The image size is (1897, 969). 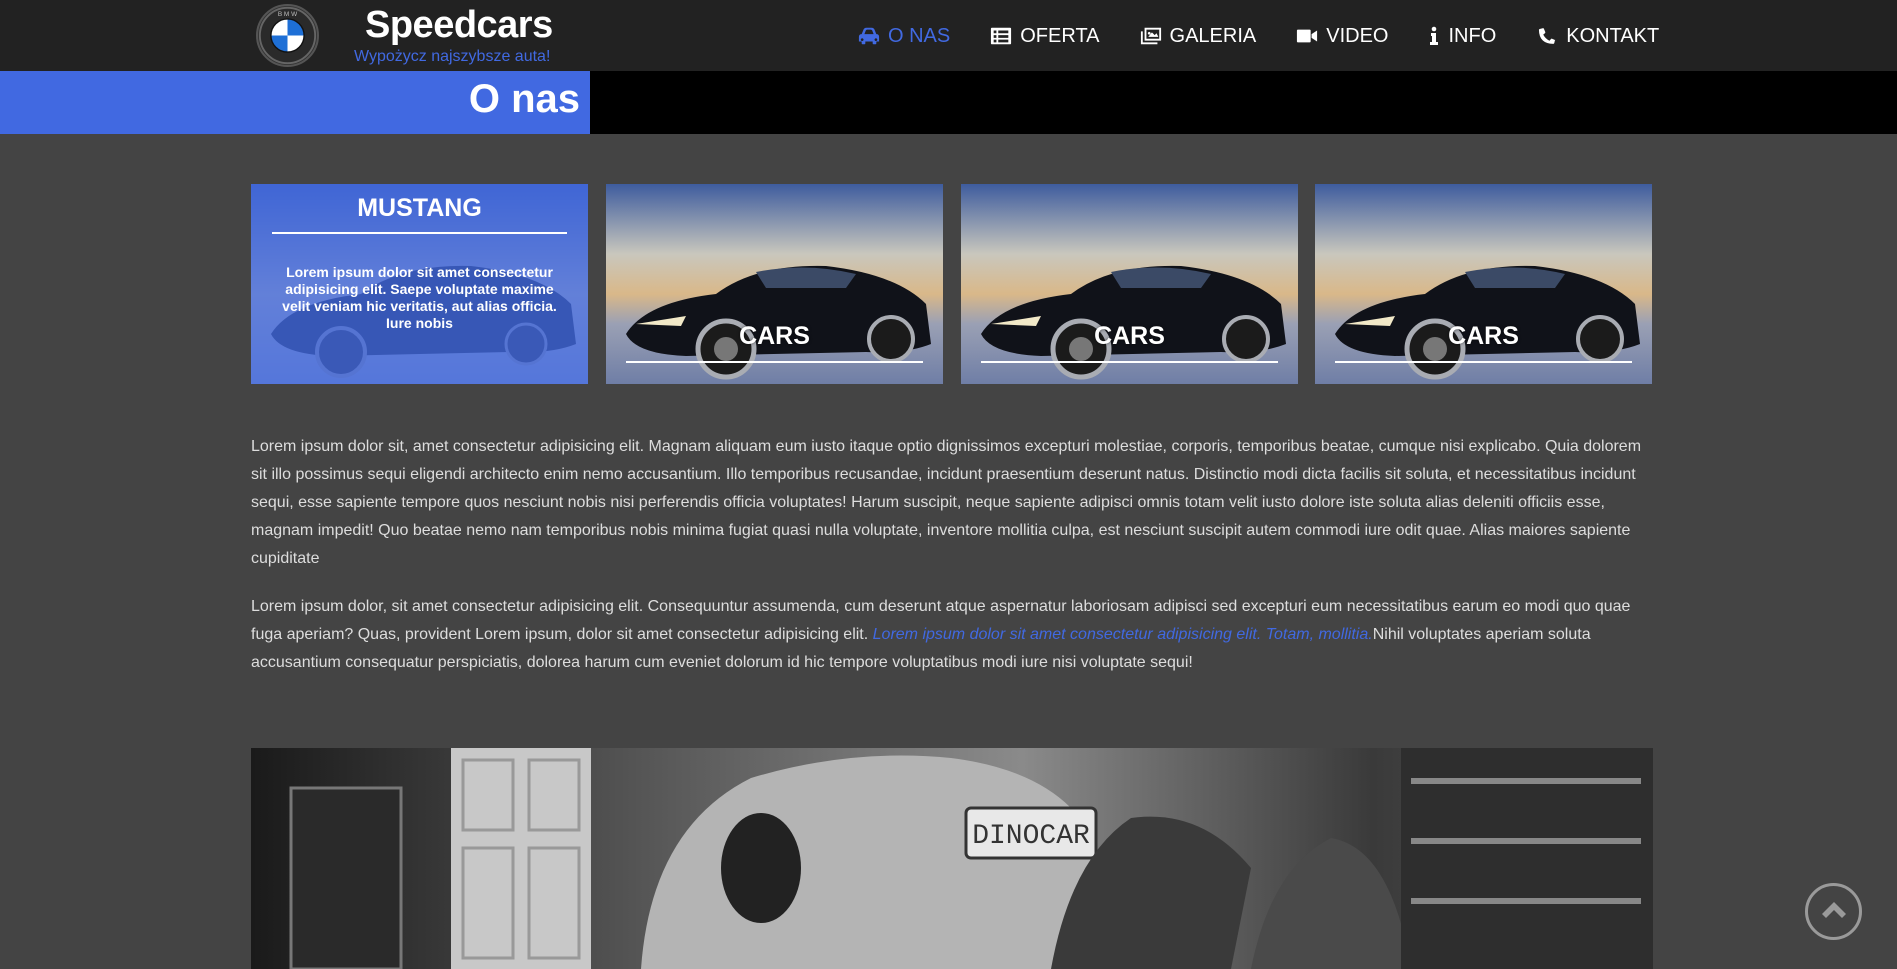 I want to click on list-icon, so click(x=1001, y=36).